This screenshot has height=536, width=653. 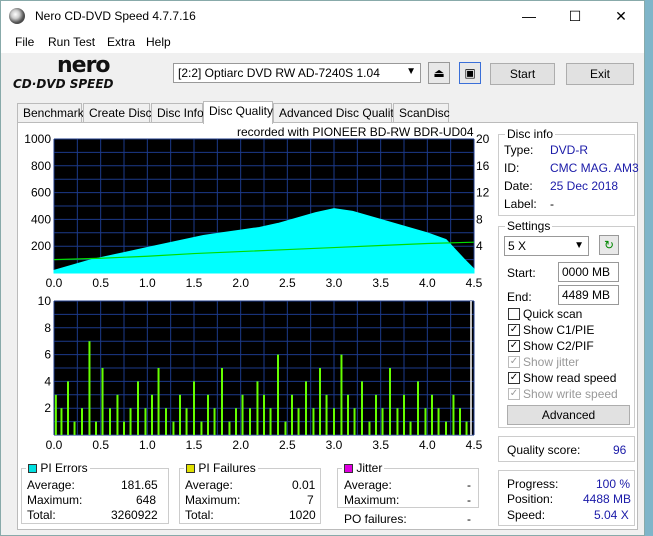 I want to click on checkbox-1: ✓, so click(x=514, y=330).